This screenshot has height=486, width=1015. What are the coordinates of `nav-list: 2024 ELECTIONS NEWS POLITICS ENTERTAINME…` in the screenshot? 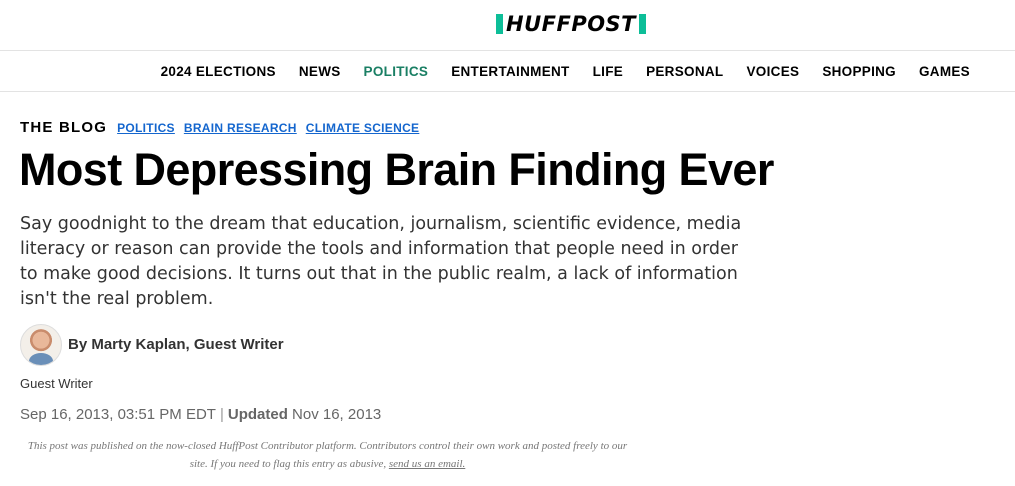 It's located at (554, 71).